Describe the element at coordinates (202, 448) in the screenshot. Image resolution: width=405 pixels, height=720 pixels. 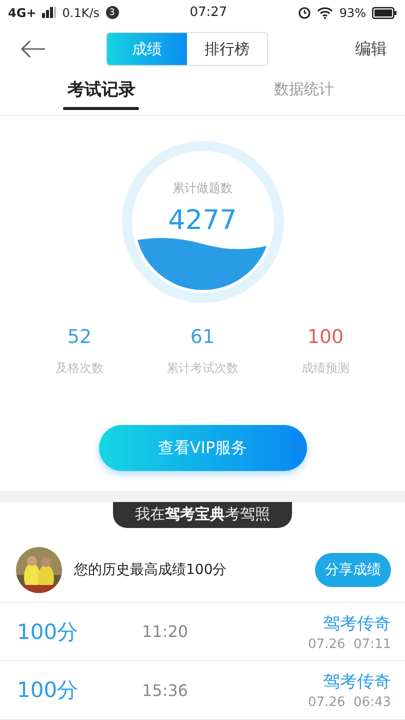
I see `vip-service-button: 查看VIP服务` at that location.